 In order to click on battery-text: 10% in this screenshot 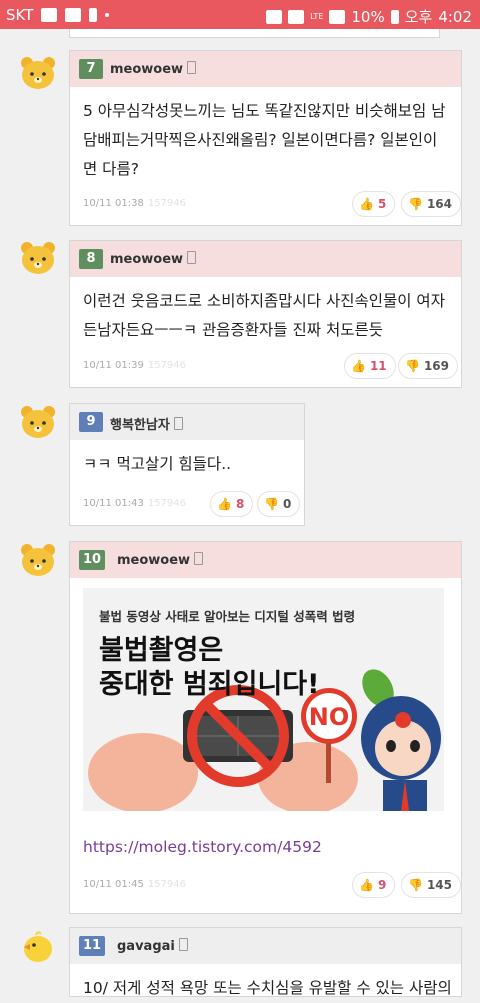, I will do `click(368, 16)`.